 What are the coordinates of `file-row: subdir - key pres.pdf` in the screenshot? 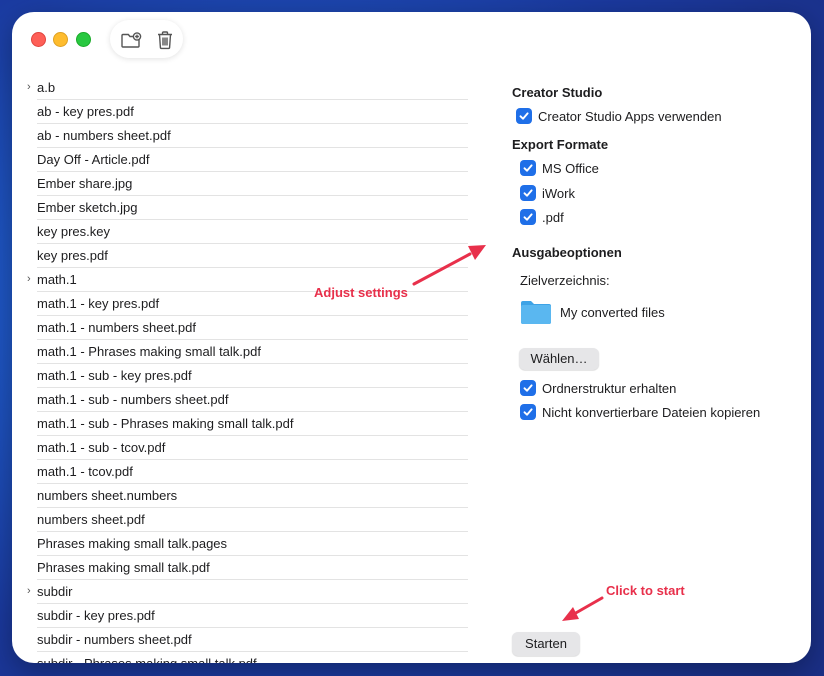 It's located at (252, 616).